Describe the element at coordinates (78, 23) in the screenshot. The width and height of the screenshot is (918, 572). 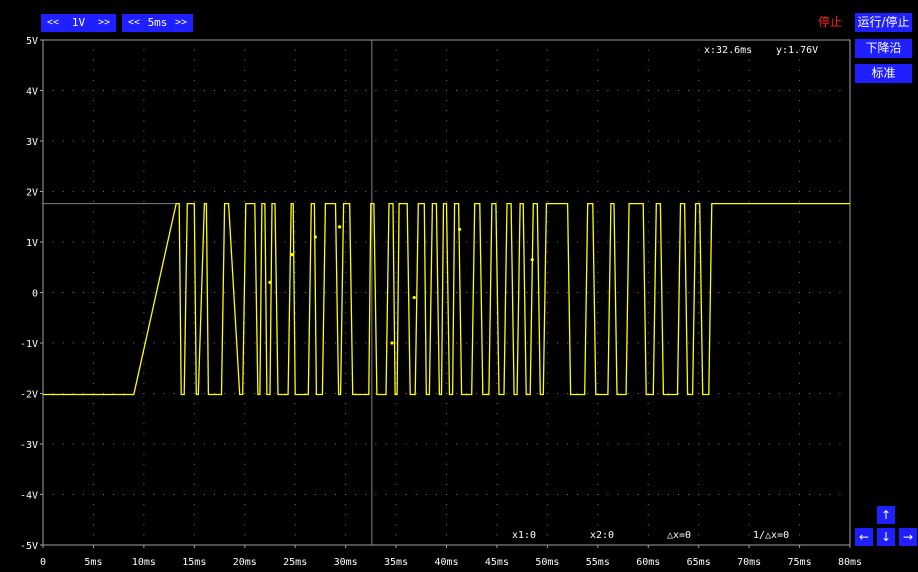
I see `volt-scale-control: << 1V >>` at that location.